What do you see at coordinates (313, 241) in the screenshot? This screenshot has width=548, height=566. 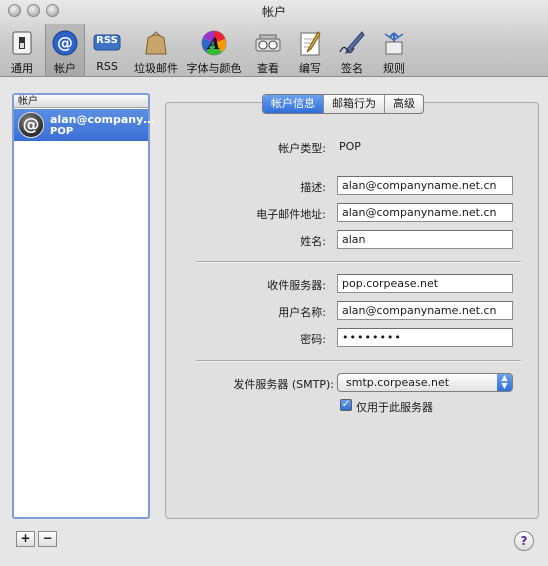 I see `full-name-label: 姓名:` at bounding box center [313, 241].